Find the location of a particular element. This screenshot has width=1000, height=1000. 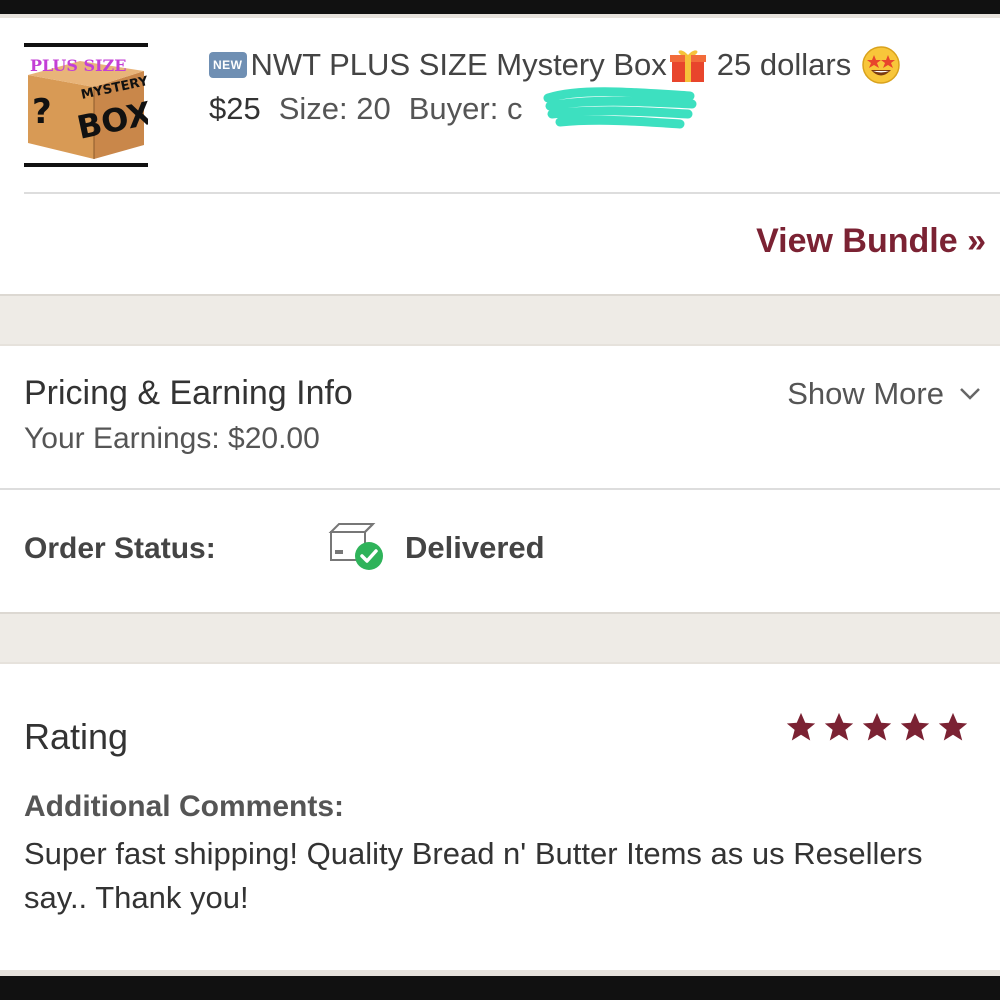

mystery-box-image: ? MYSTERY BOX PLUS SIZE is located at coordinates (88, 107).